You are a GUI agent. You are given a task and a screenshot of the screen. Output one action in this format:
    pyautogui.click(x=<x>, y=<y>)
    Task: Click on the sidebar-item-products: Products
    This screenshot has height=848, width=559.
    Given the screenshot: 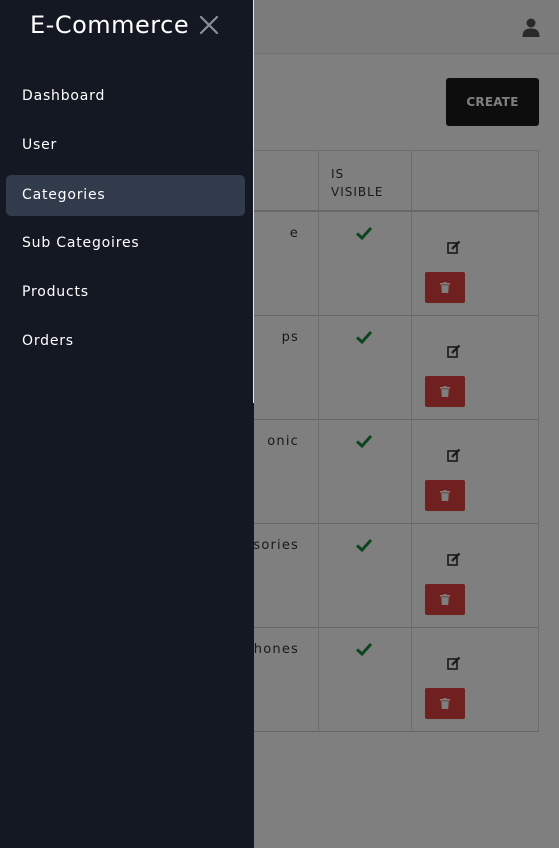 What is the action you would take?
    pyautogui.click(x=125, y=292)
    